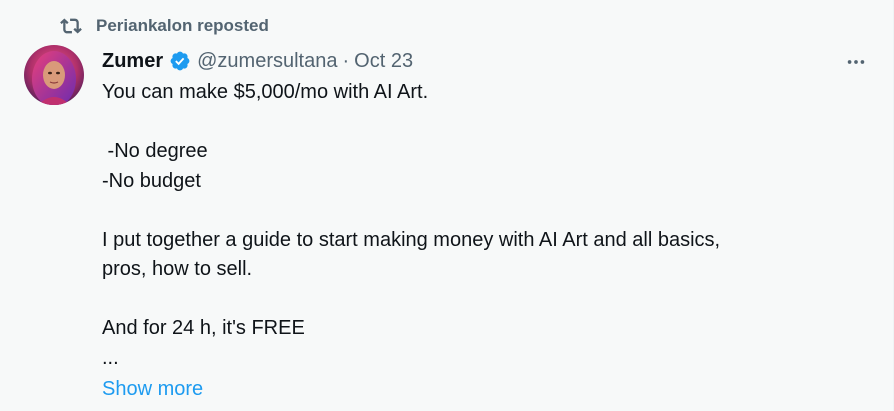 The width and height of the screenshot is (894, 411). What do you see at coordinates (152, 389) in the screenshot?
I see `show-more-link: Show more` at bounding box center [152, 389].